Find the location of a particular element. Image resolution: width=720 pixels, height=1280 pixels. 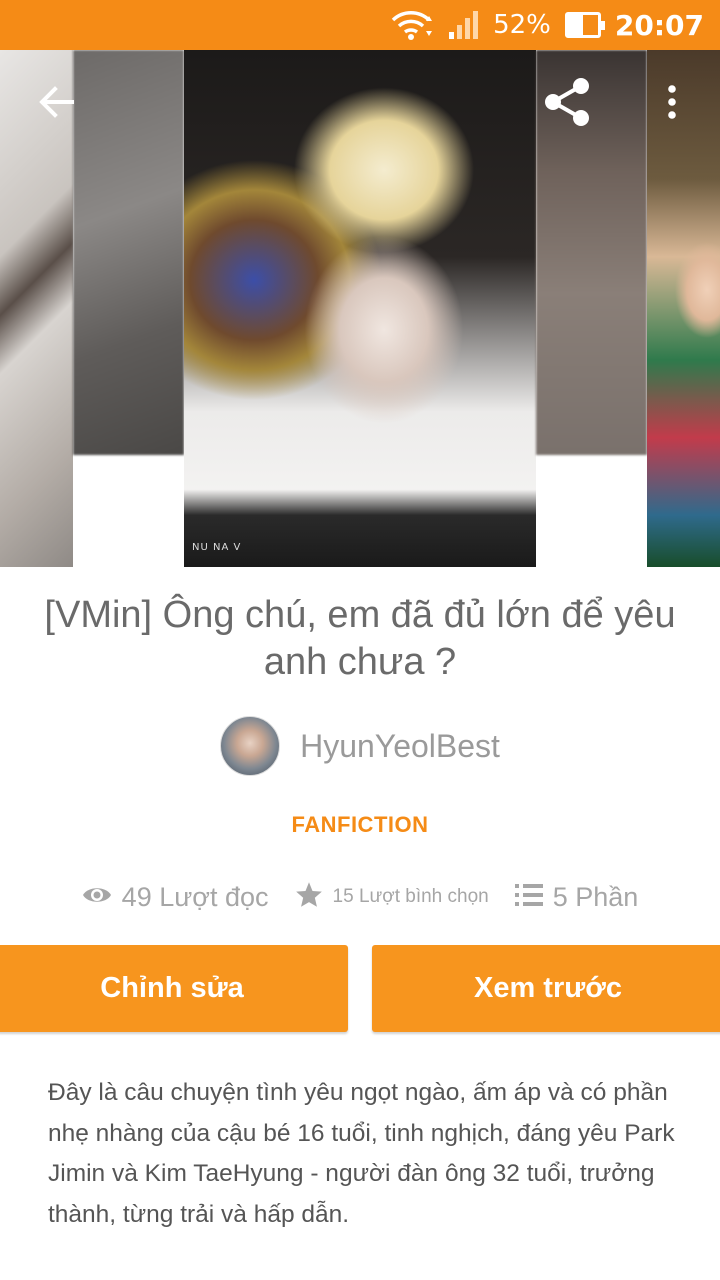

edit-button: Chỉnh sửa is located at coordinates (174, 988).